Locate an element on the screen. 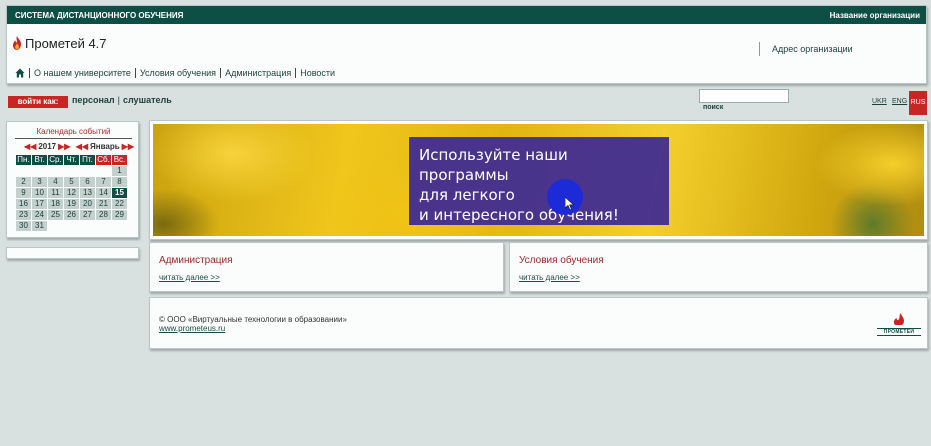  calendar-day: 14 is located at coordinates (103, 193).